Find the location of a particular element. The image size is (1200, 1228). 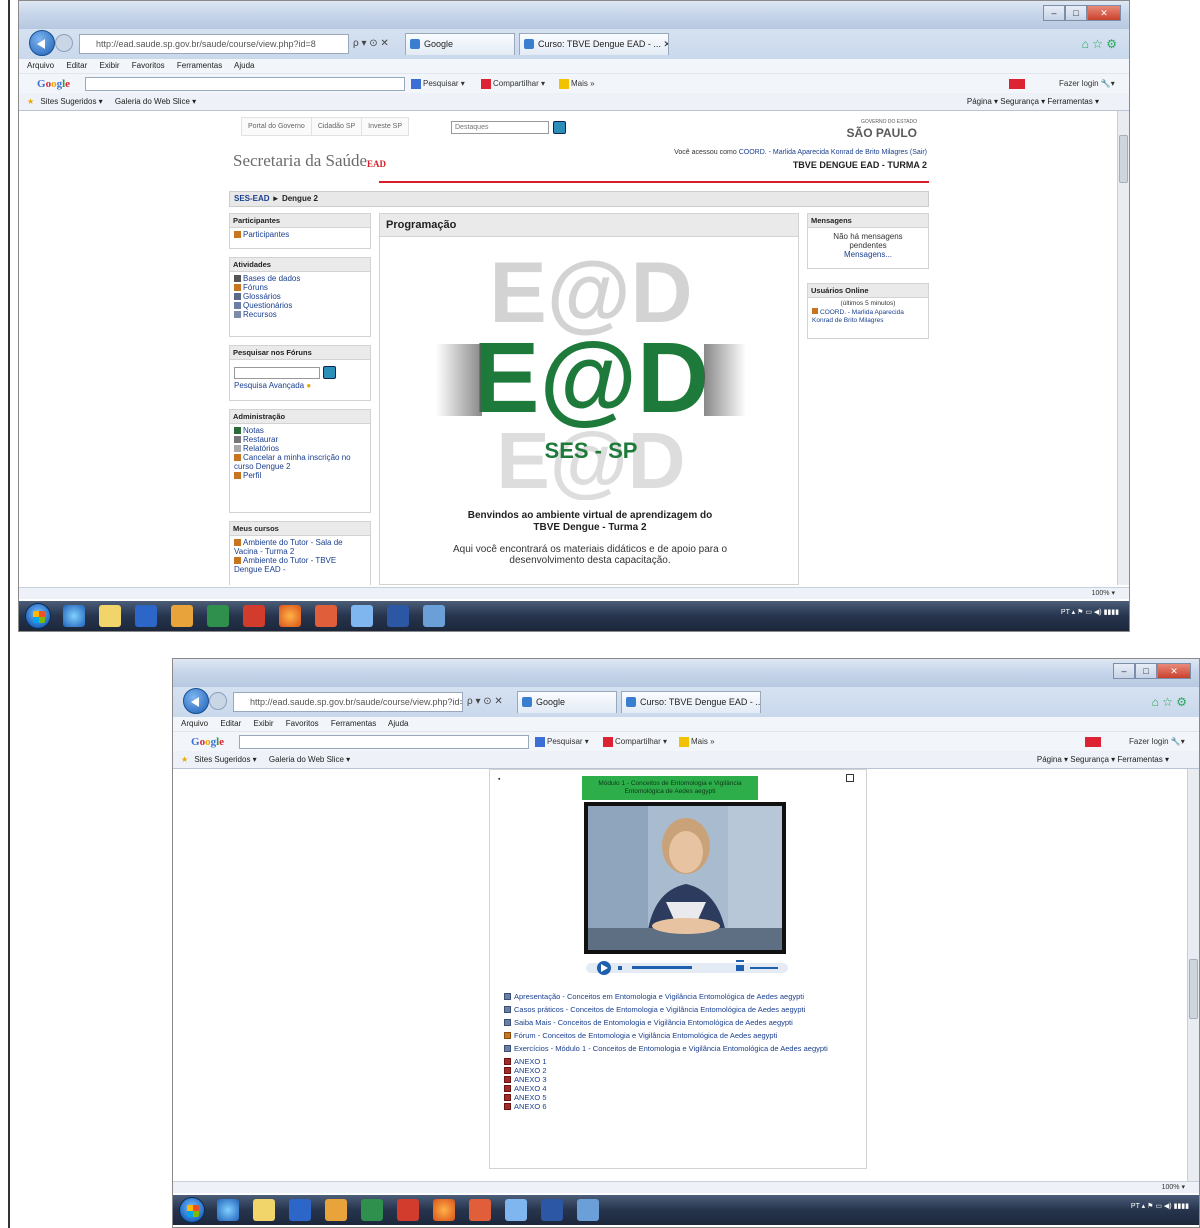

collapse-marker: ▪ is located at coordinates (499, 779).